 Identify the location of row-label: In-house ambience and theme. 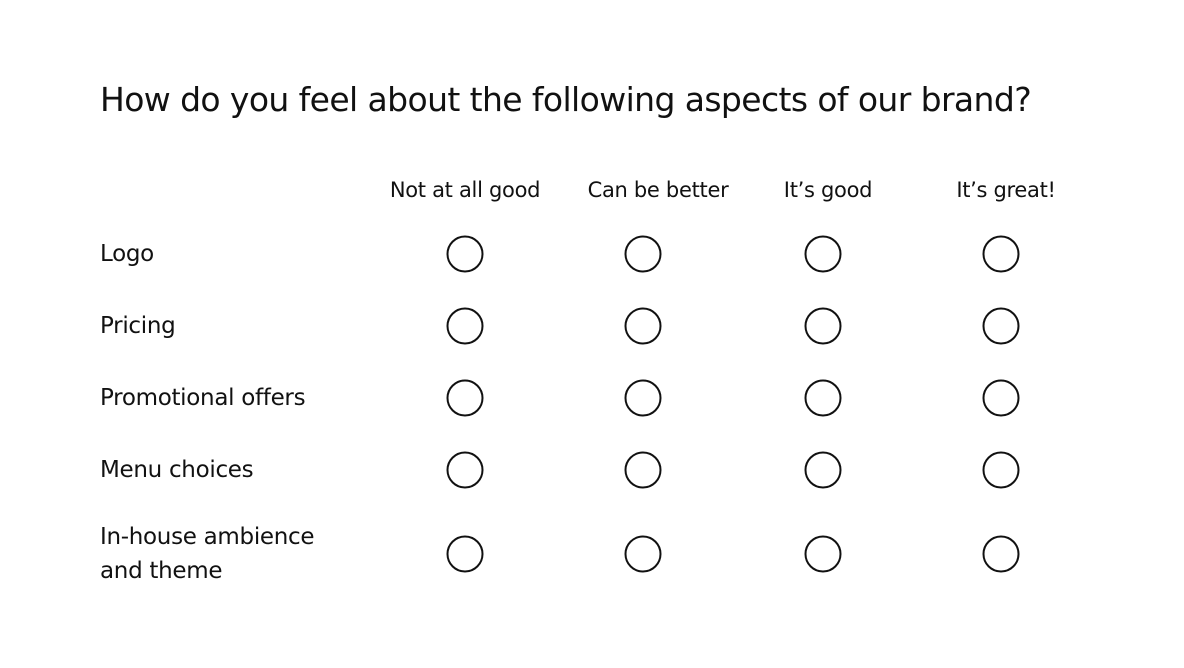
(207, 554).